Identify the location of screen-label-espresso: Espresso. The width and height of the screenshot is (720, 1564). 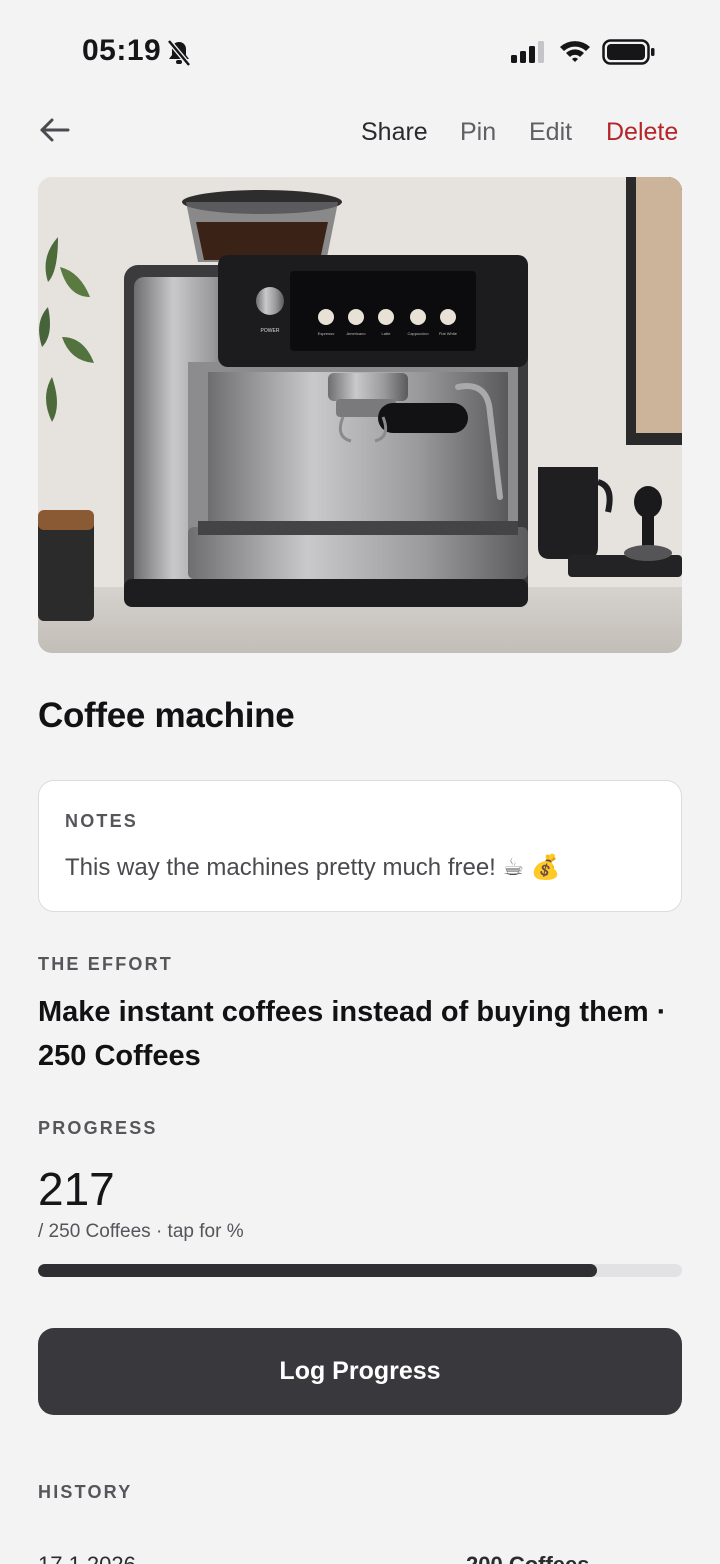
(326, 333).